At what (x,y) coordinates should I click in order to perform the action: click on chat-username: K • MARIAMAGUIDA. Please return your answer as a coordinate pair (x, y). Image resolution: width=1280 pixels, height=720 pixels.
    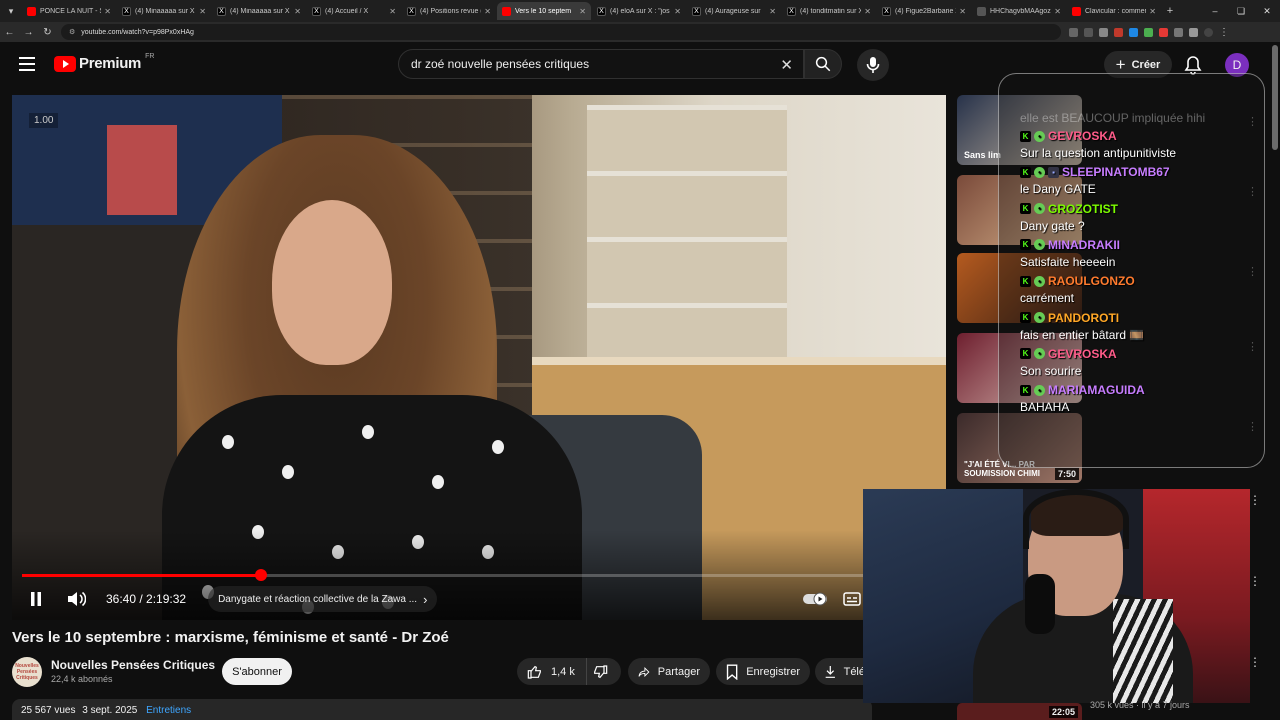
    Looking at the image, I should click on (1082, 390).